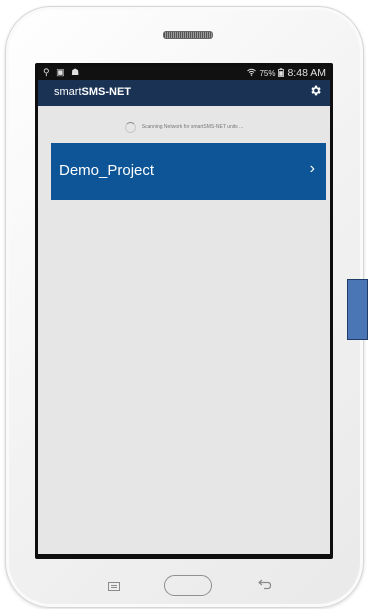 This screenshot has height=609, width=368. What do you see at coordinates (265, 585) in the screenshot?
I see `back-key-icon` at bounding box center [265, 585].